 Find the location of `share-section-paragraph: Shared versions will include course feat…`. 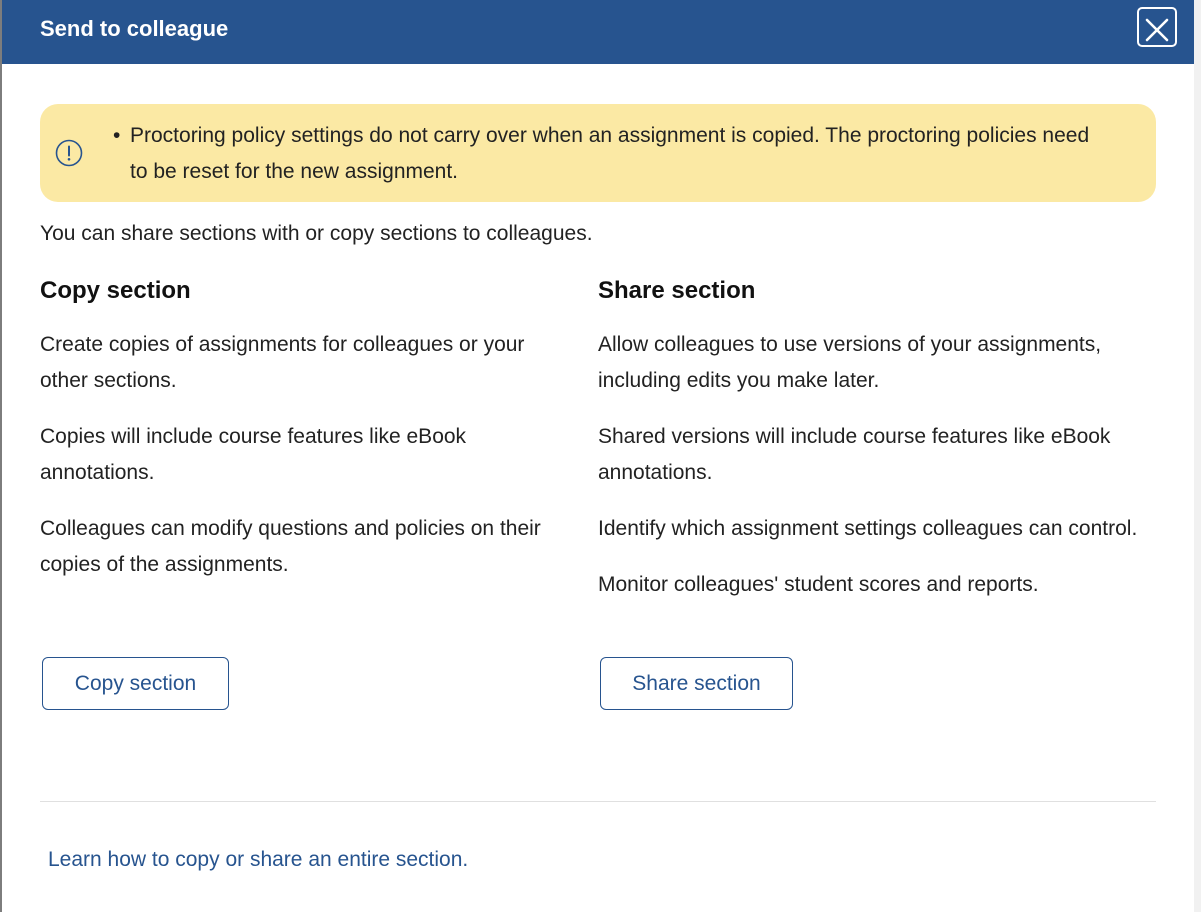

share-section-paragraph: Shared versions will include course feat… is located at coordinates (854, 454).